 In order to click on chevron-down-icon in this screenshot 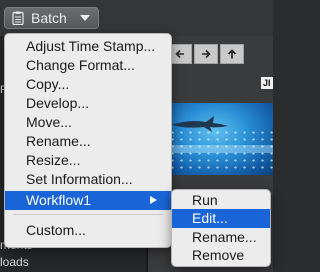, I will do `click(85, 18)`.